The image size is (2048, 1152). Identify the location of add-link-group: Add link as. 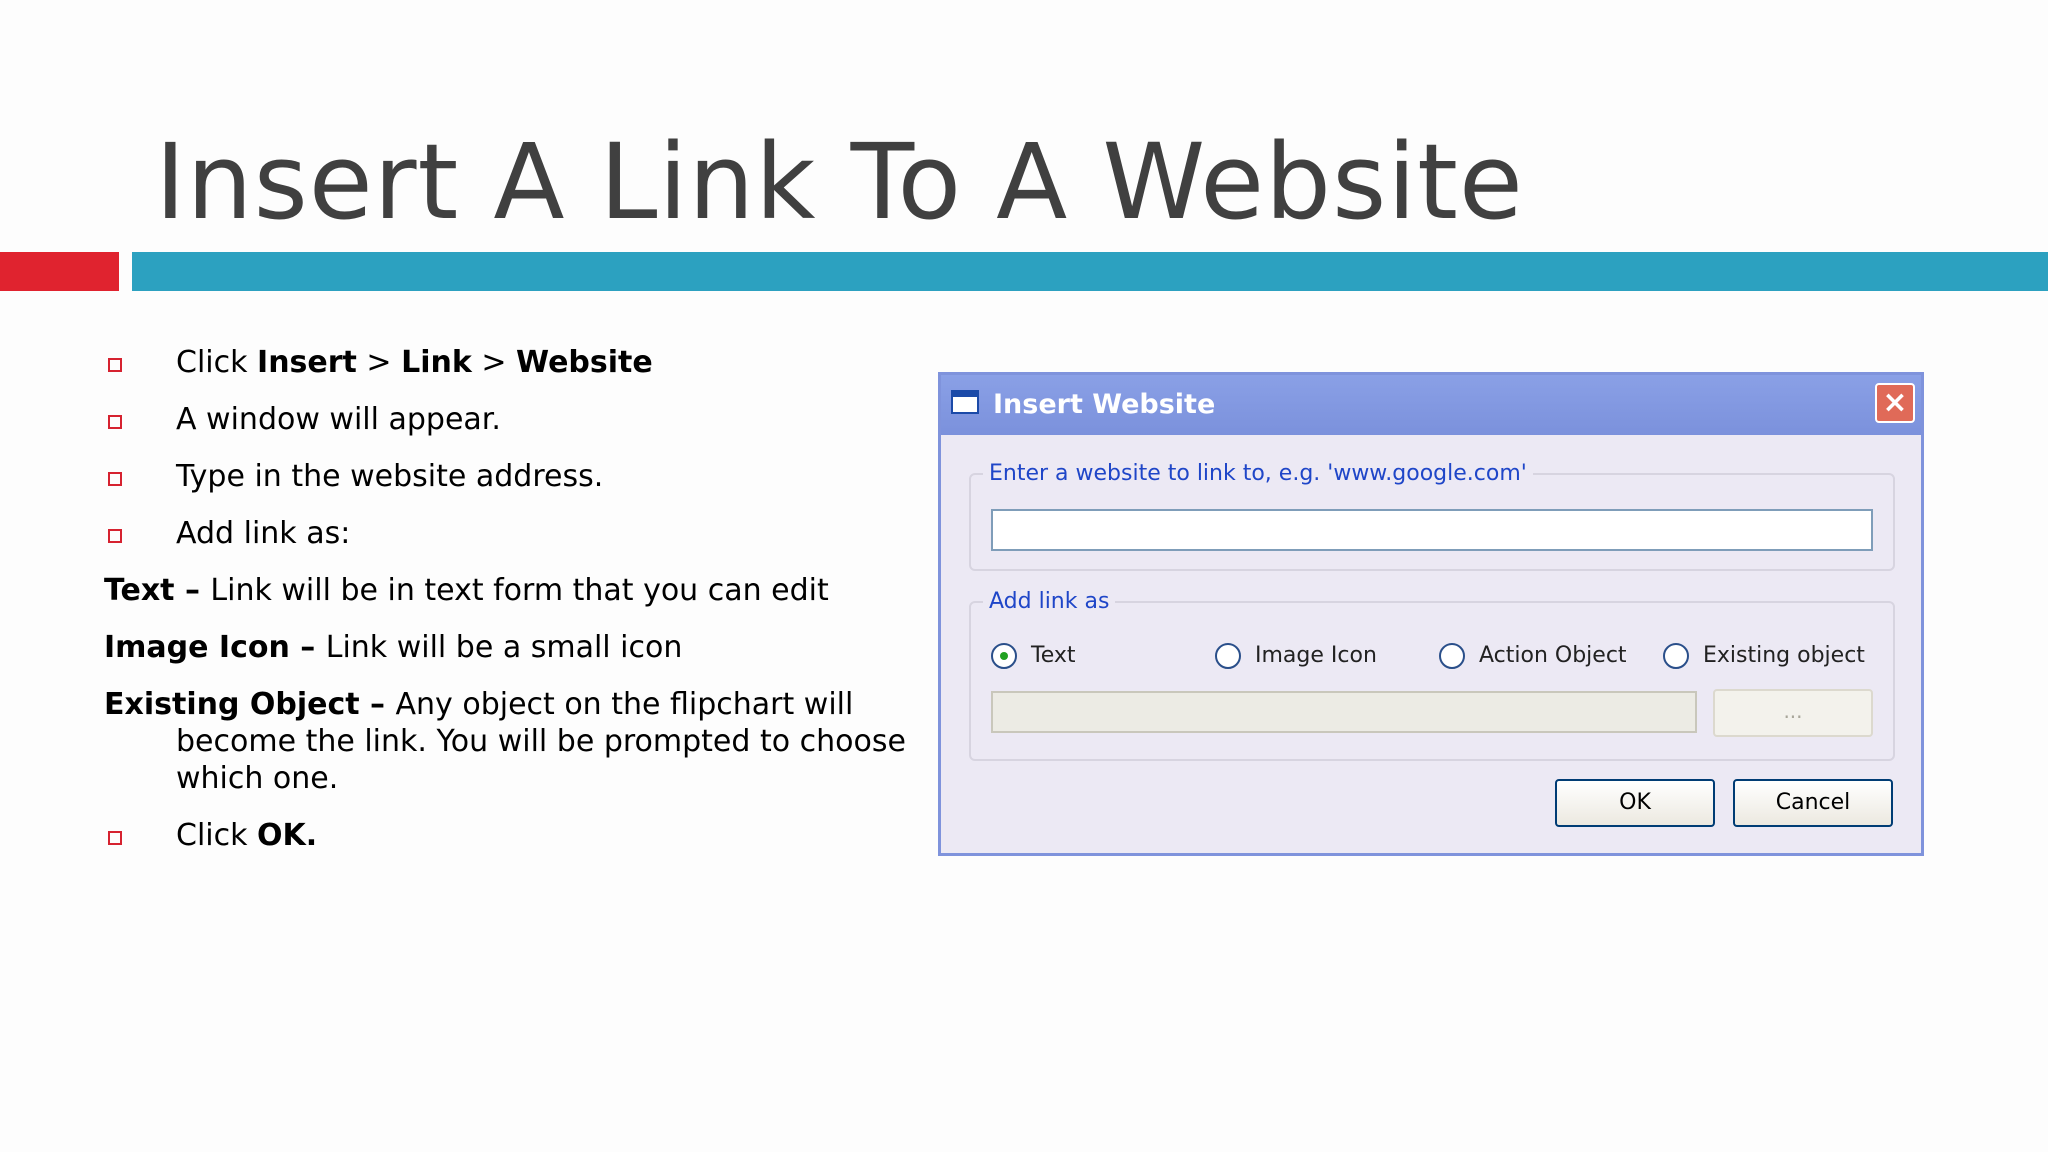
(1432, 674).